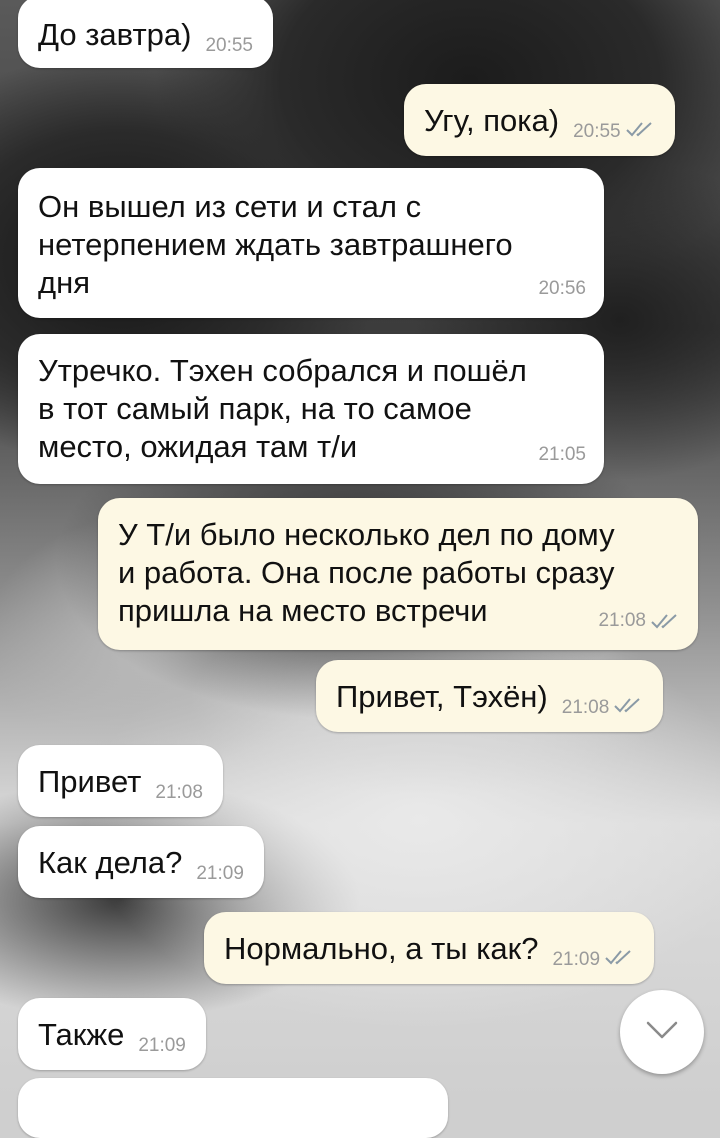 The height and width of the screenshot is (1138, 720). I want to click on message-text: Угу, пока), so click(492, 120).